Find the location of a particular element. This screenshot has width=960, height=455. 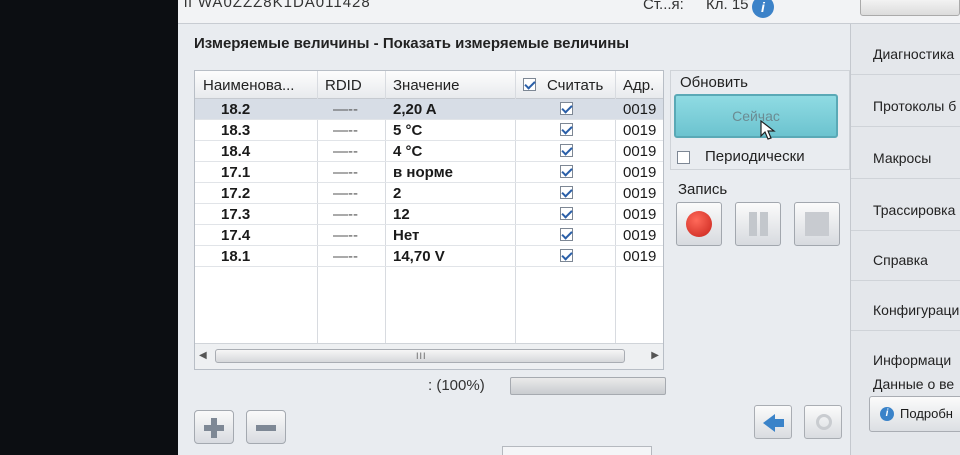

sidebar-item-macros: Макросы is located at coordinates (902, 158).